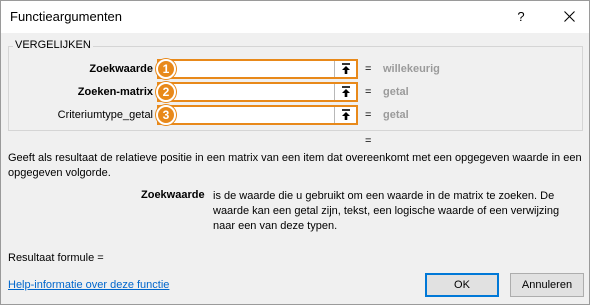 This screenshot has width=590, height=305. Describe the element at coordinates (88, 285) in the screenshot. I see `help-link: Help-informatie over deze functie` at that location.